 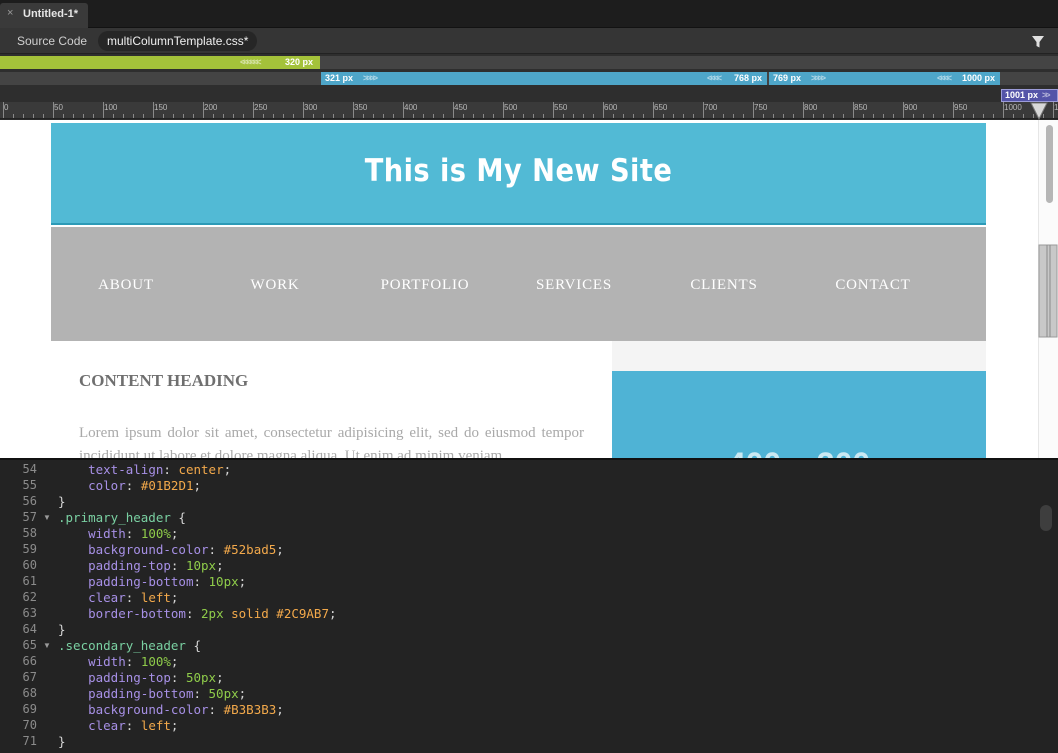 What do you see at coordinates (161, 107) in the screenshot?
I see `ruler-label: 150` at bounding box center [161, 107].